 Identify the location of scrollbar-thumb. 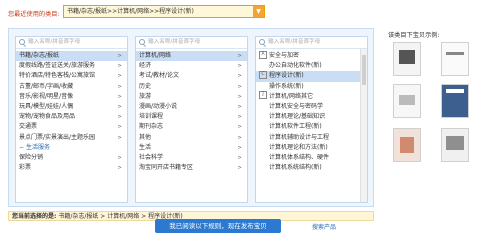
(364, 70).